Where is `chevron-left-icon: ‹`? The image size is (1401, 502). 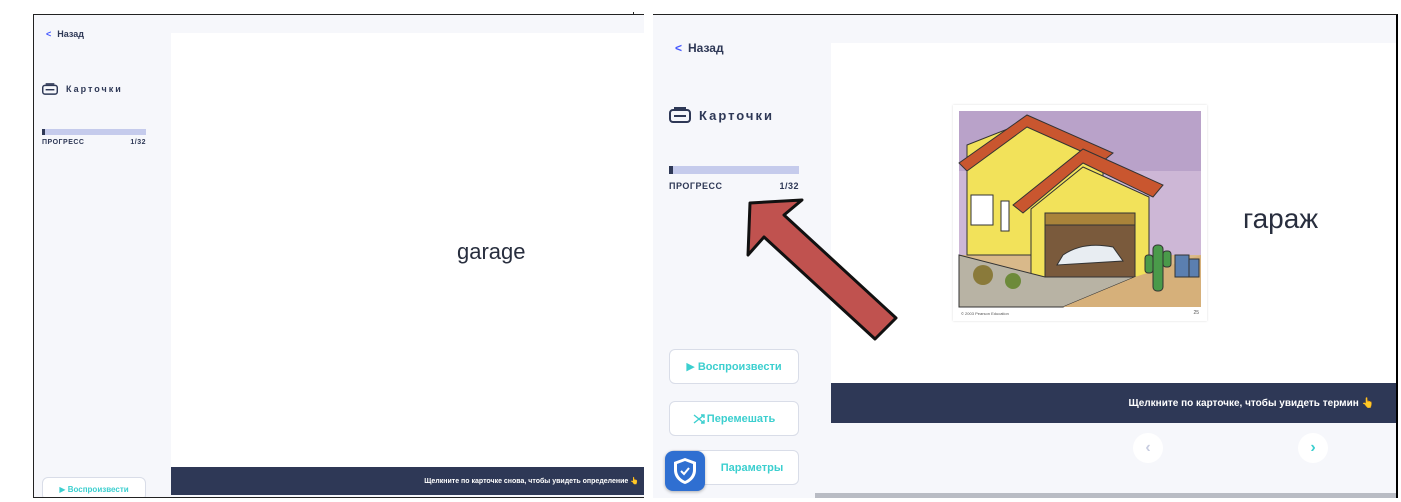
chevron-left-icon: ‹ is located at coordinates (1148, 447).